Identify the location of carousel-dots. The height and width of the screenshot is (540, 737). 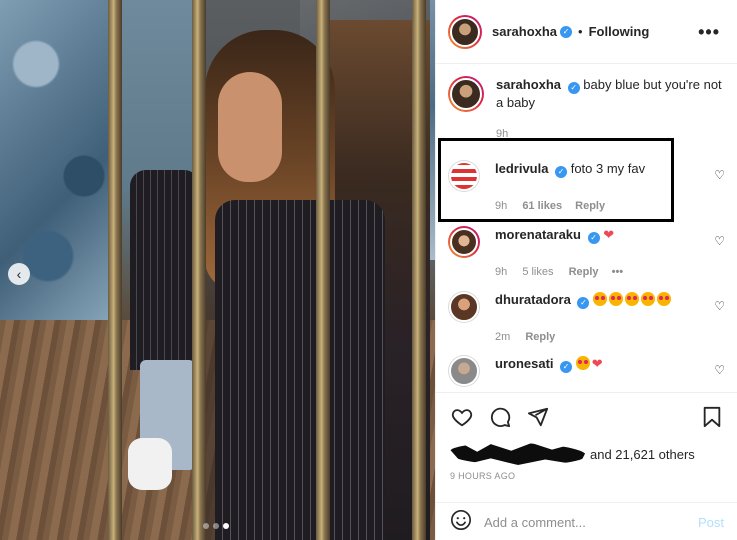
(216, 526).